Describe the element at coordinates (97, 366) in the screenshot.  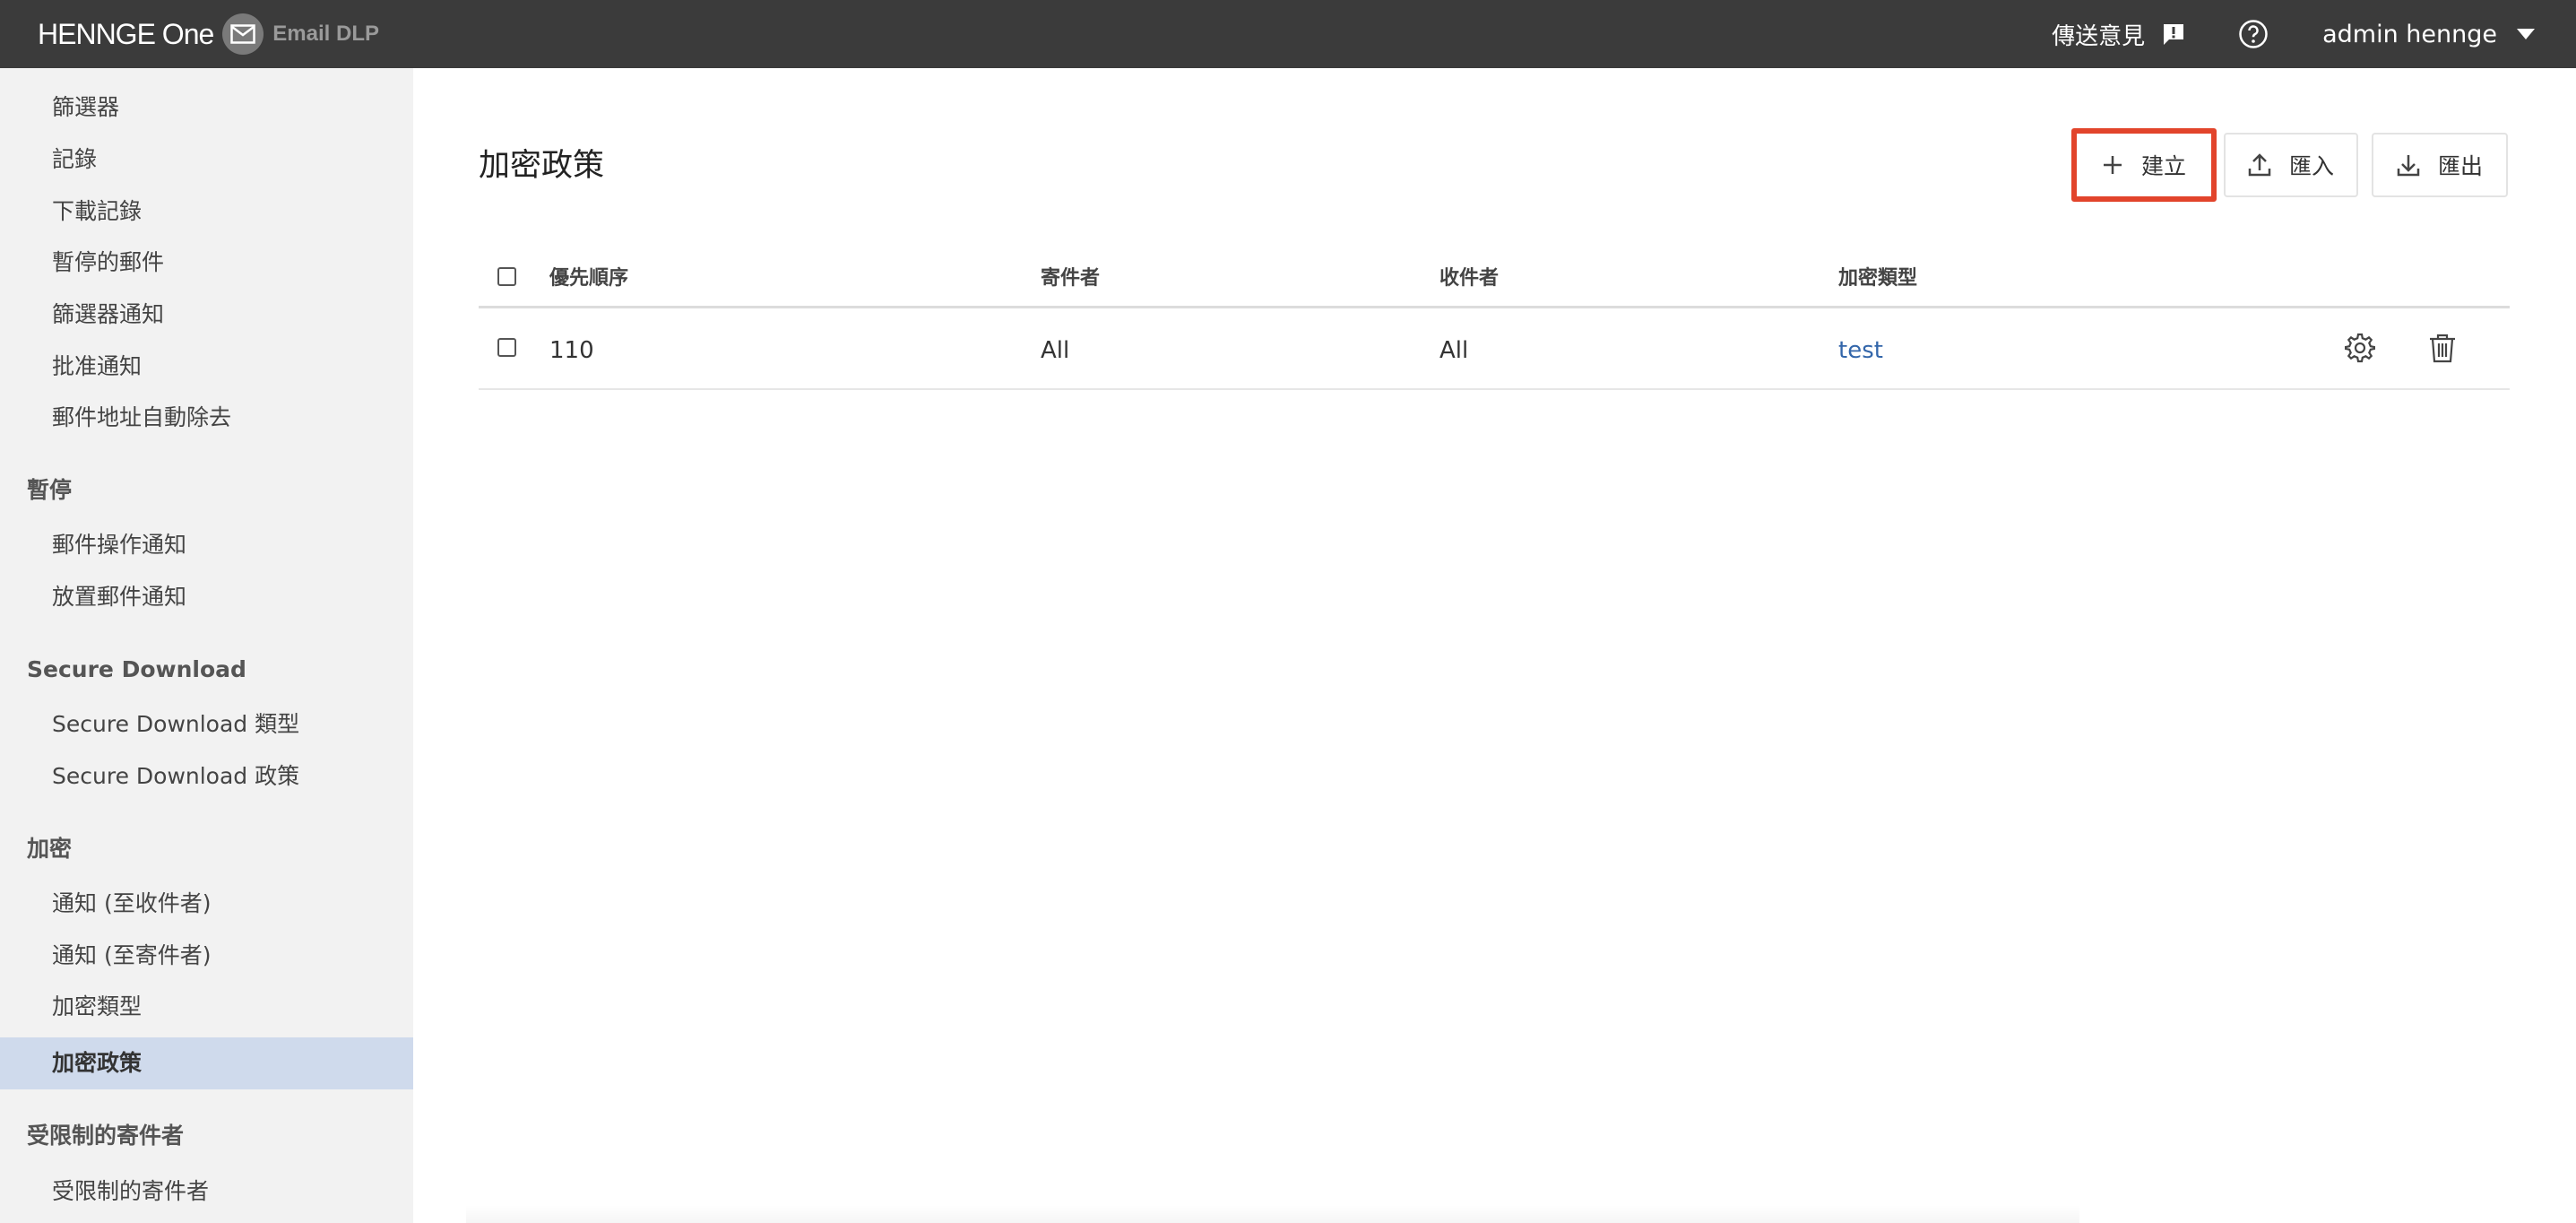
I see `sidebar-item-approval-notifications: 批准通知` at that location.